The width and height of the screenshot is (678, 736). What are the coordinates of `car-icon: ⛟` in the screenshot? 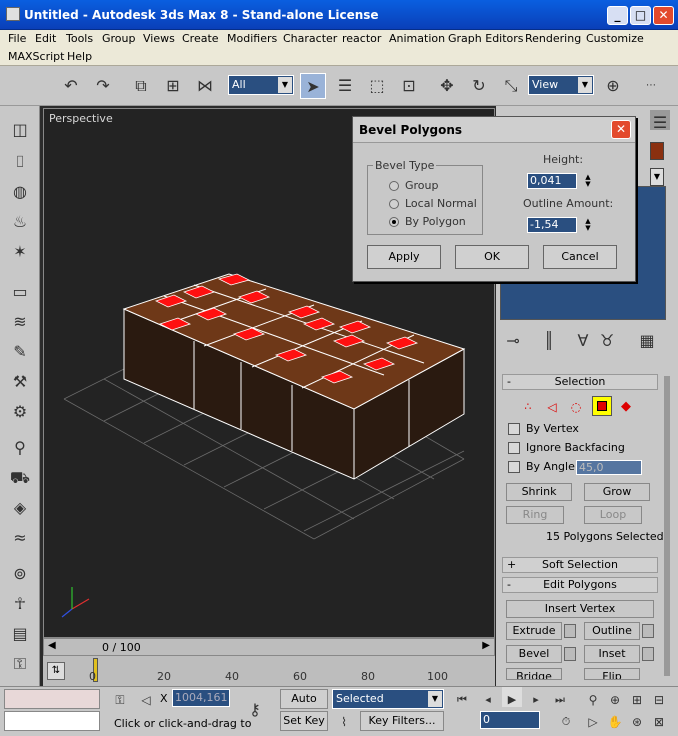 It's located at (20, 478).